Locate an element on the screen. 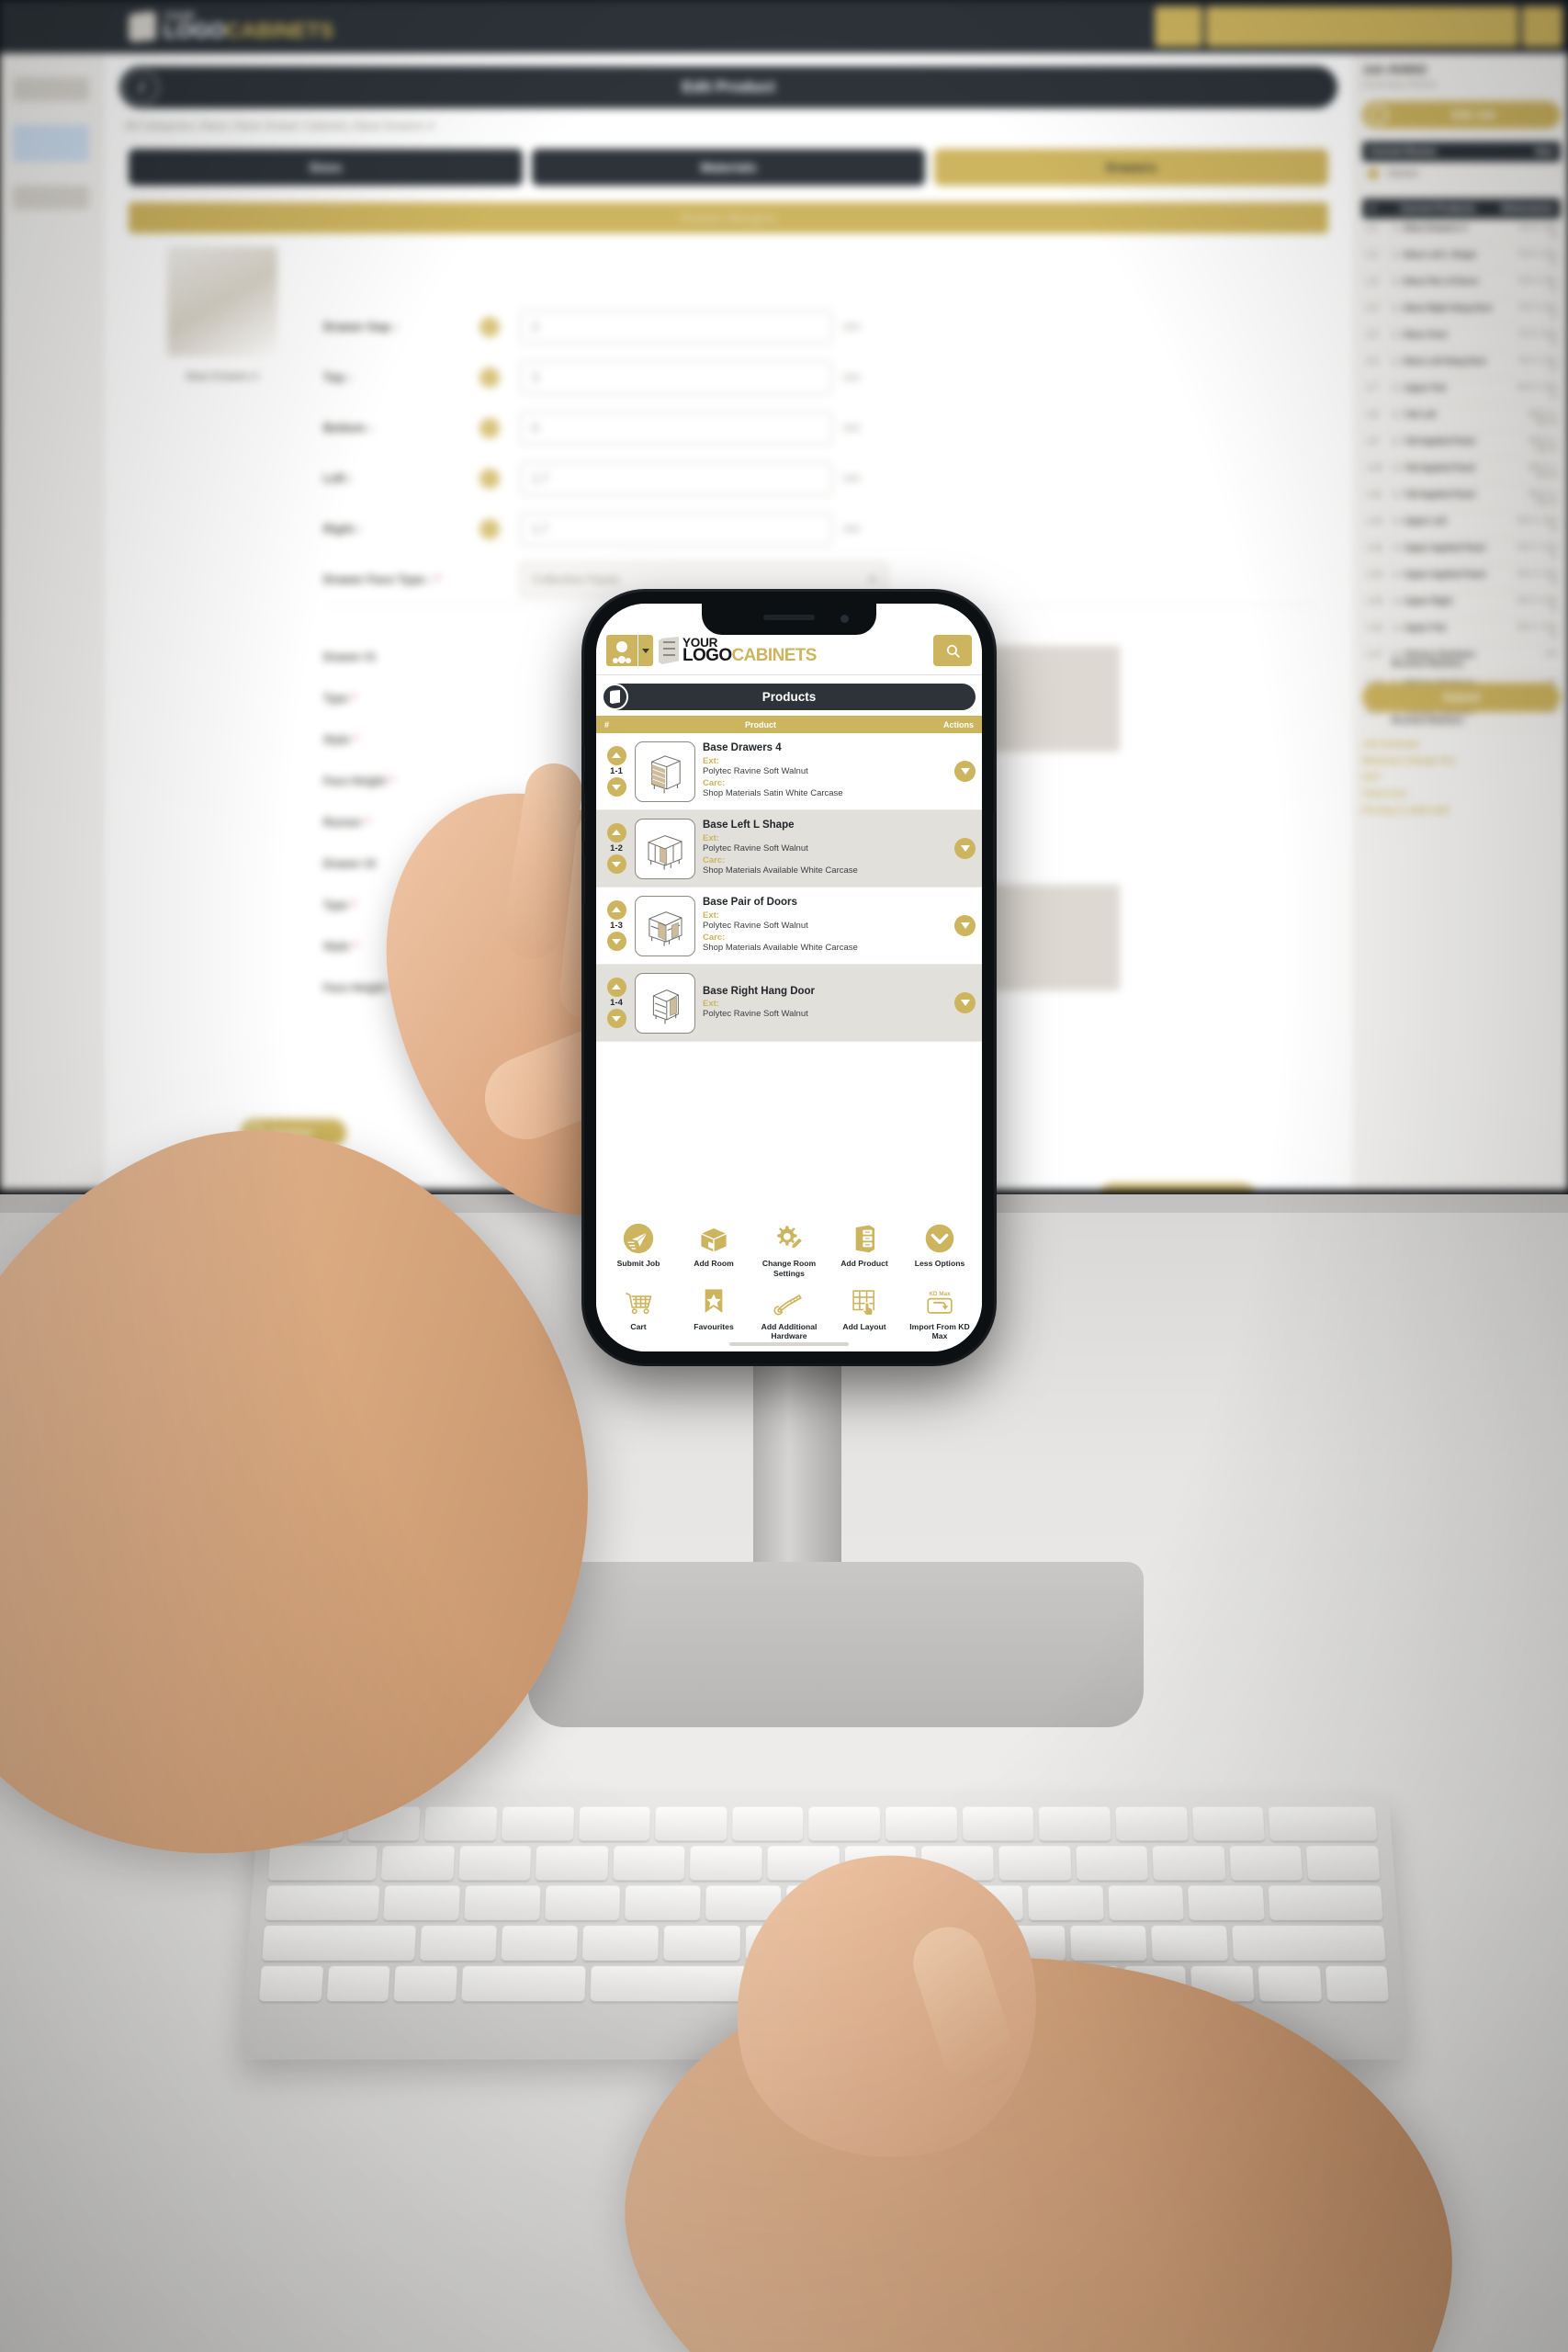 The width and height of the screenshot is (1568, 2352). job-product-row: 1-11 1 x Tall Applied Panel 2000 H x 600 W is located at coordinates (1461, 499).